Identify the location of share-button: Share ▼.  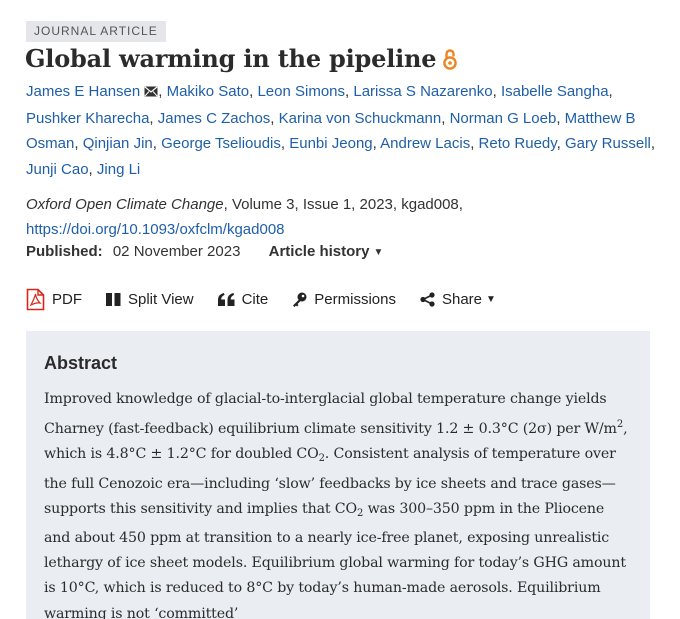
(458, 299).